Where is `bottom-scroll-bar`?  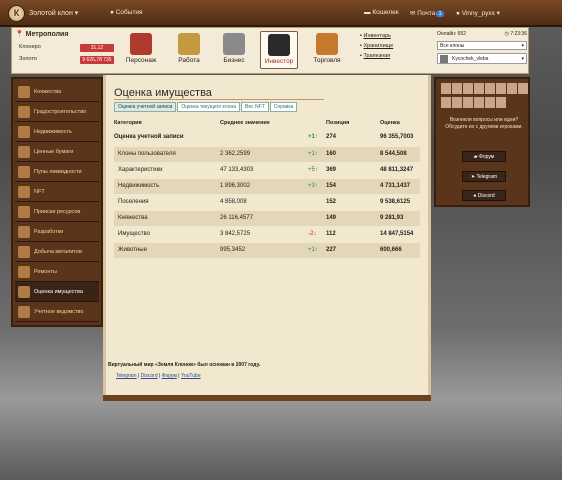
bottom-scroll-bar is located at coordinates (267, 398).